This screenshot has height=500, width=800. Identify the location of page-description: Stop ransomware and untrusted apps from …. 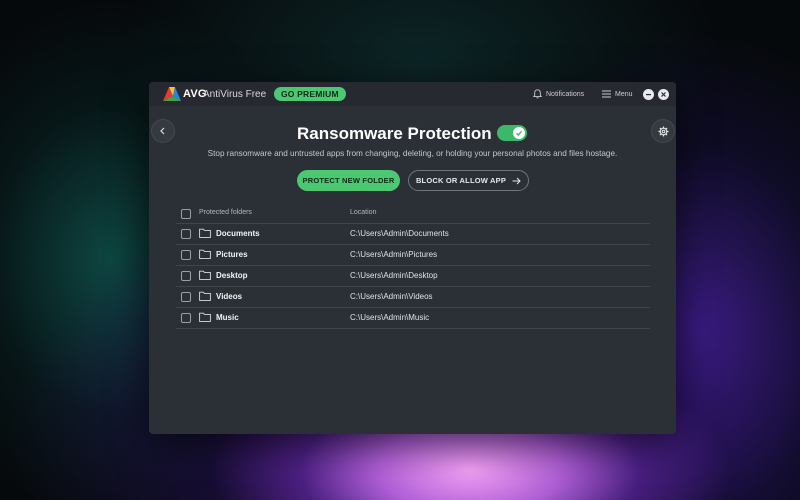
(412, 153).